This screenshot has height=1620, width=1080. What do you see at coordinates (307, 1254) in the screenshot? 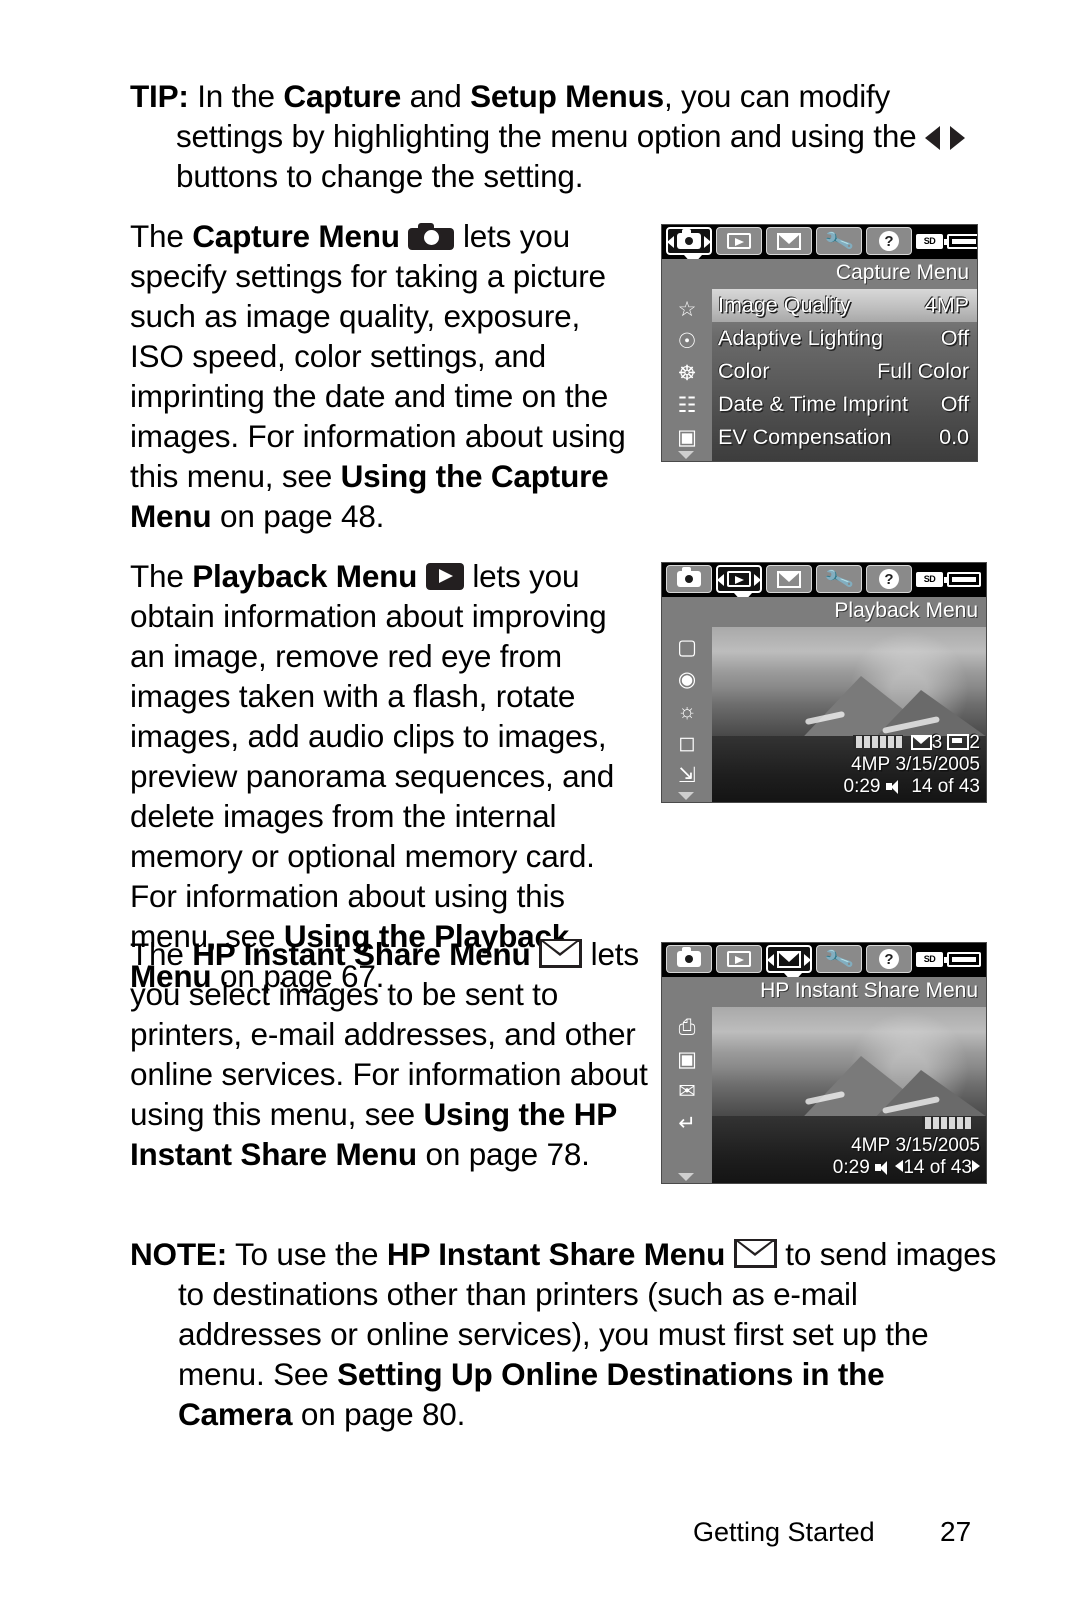
I see `note-seg1: To use the` at bounding box center [307, 1254].